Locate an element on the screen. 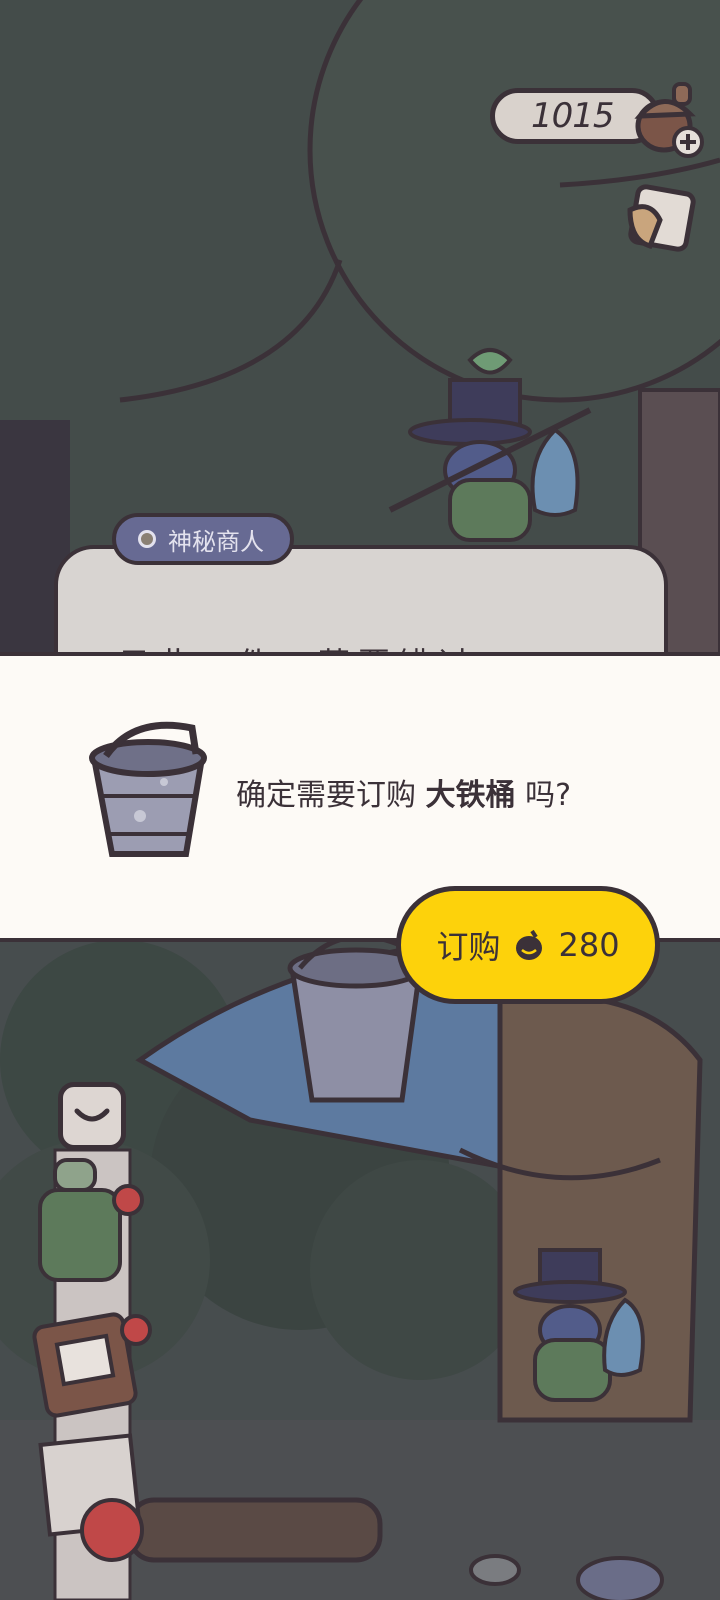 The width and height of the screenshot is (720, 1600). acorn-count-value: 1015 is located at coordinates (573, 116).